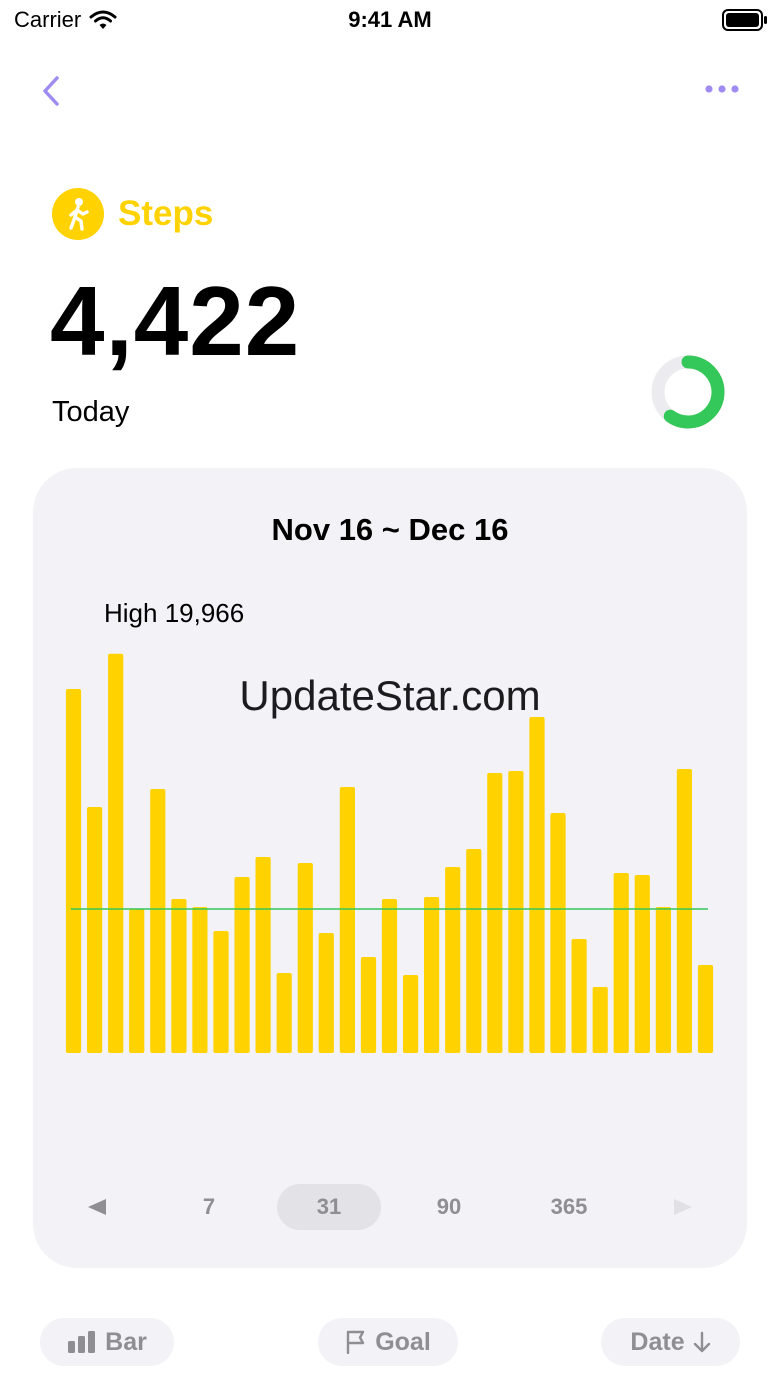 Image resolution: width=780 pixels, height=1387 pixels. What do you see at coordinates (390, 1207) in the screenshot?
I see `range-selector: 7 31 90 365` at bounding box center [390, 1207].